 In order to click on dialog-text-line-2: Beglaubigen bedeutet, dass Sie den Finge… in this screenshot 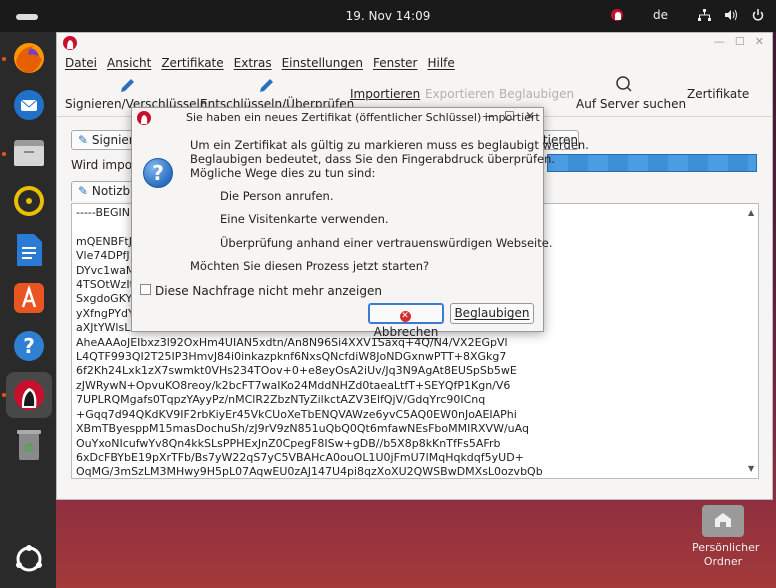, I will do `click(373, 159)`.